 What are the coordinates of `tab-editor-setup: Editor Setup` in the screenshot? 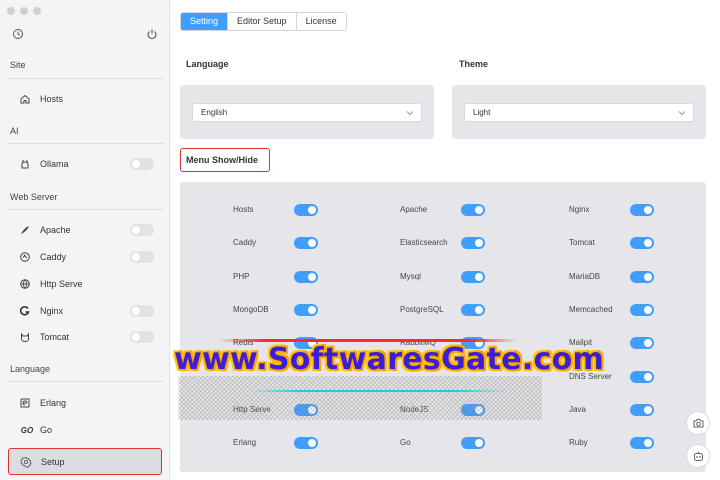 It's located at (262, 21).